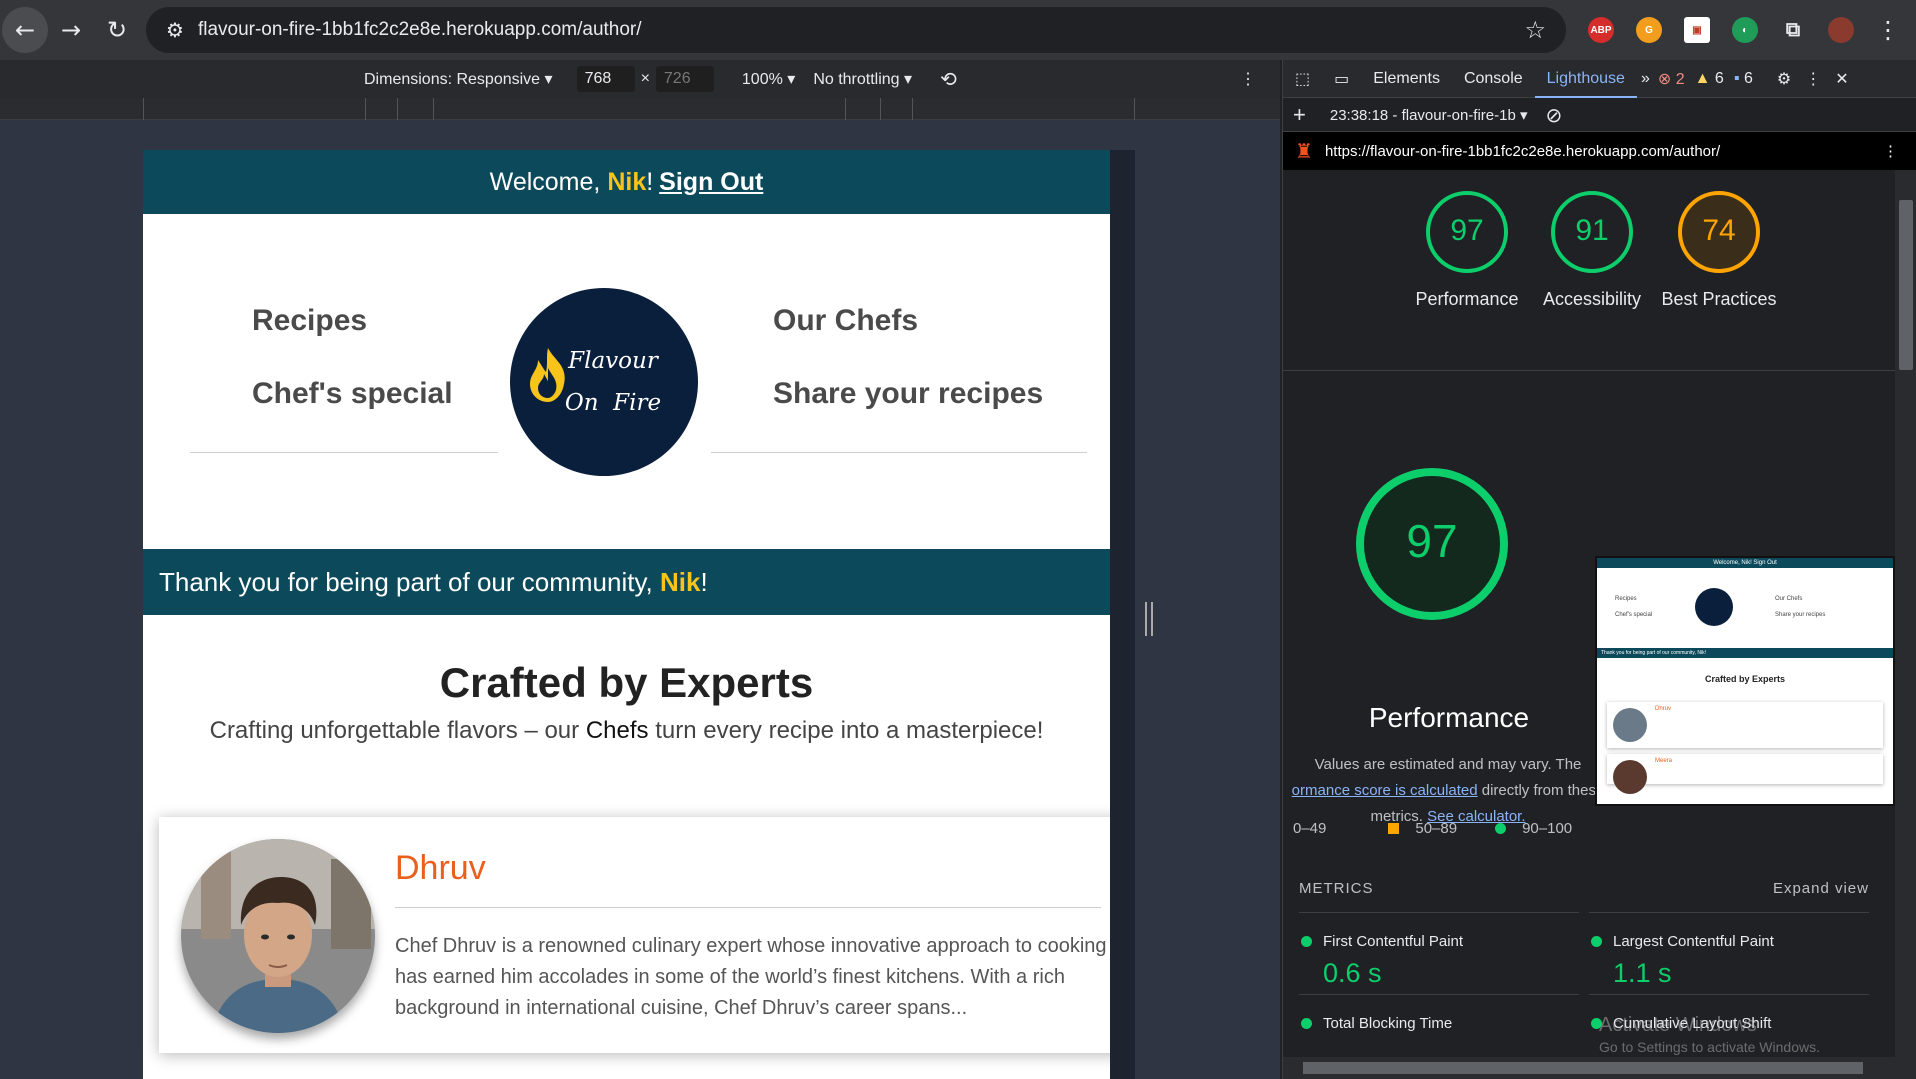 This screenshot has width=1916, height=1079. What do you see at coordinates (626, 682) in the screenshot?
I see `section-title: Crafted by Experts` at bounding box center [626, 682].